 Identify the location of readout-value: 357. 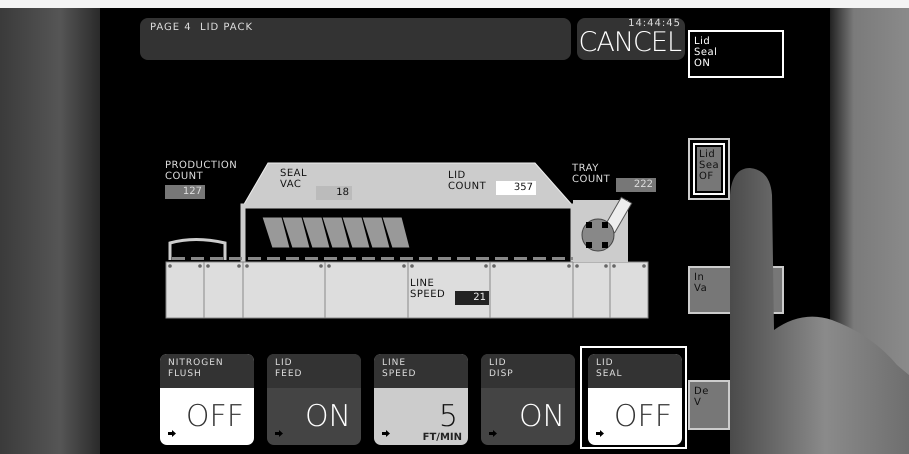
(516, 188).